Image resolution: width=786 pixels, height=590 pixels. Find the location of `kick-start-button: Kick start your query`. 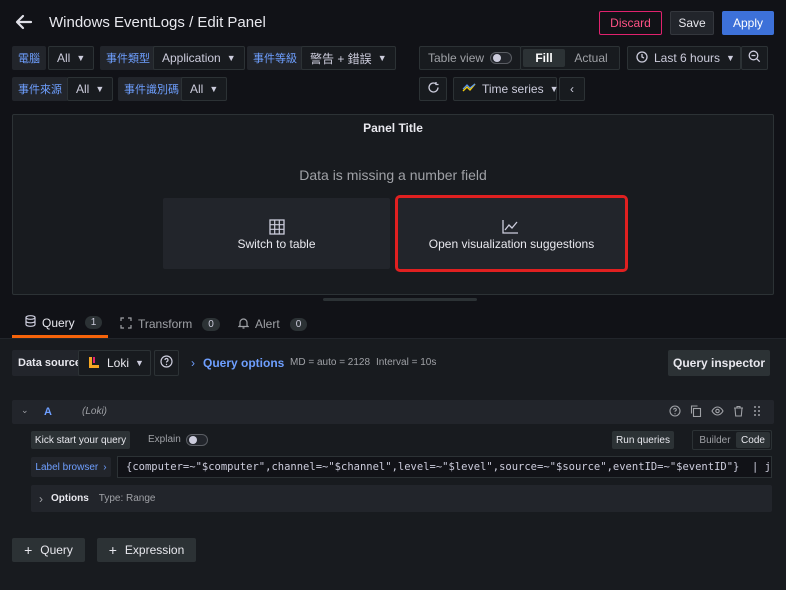

kick-start-button: Kick start your query is located at coordinates (80, 440).